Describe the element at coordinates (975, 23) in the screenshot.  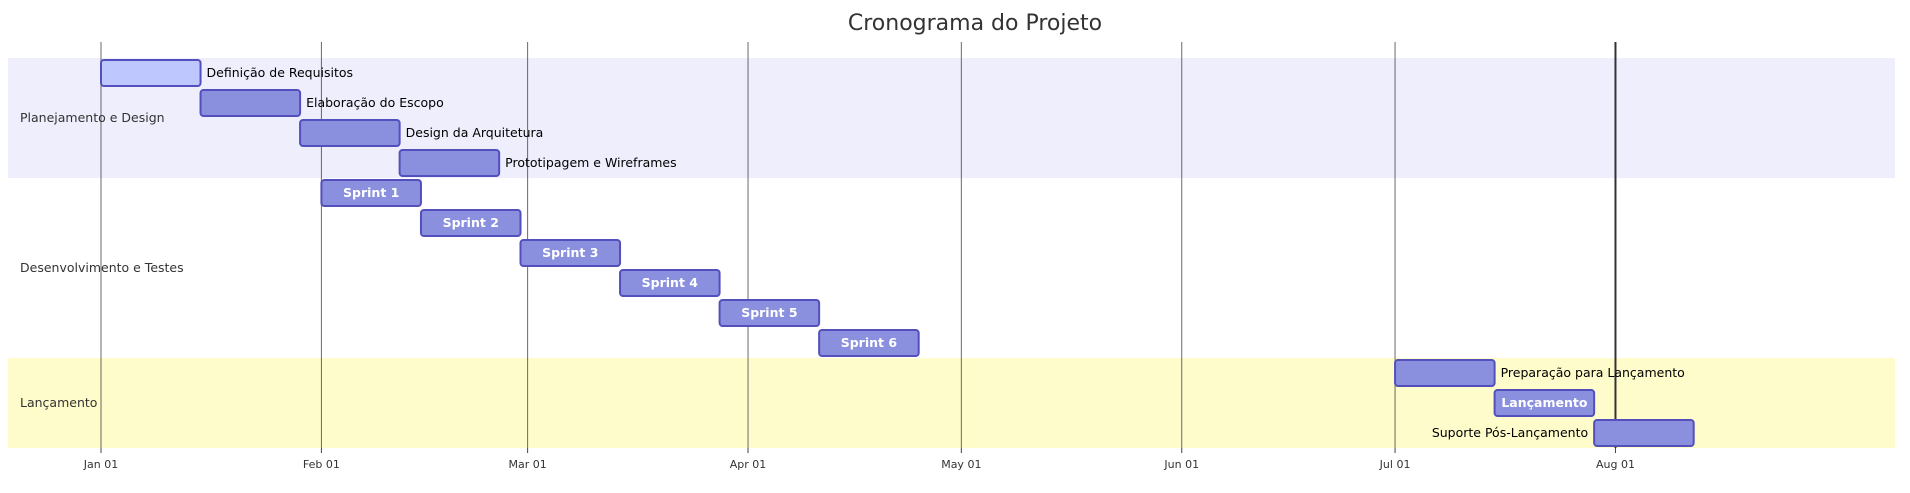
I see `chart-title: Cronograma do Projeto` at that location.